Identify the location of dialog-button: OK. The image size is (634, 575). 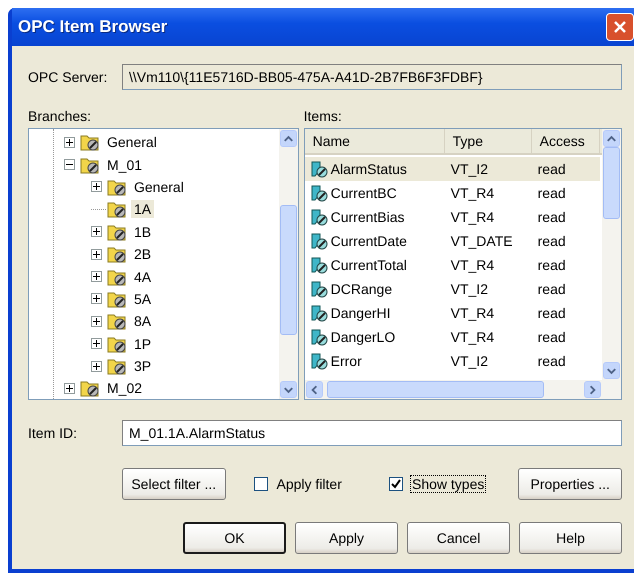
(234, 538).